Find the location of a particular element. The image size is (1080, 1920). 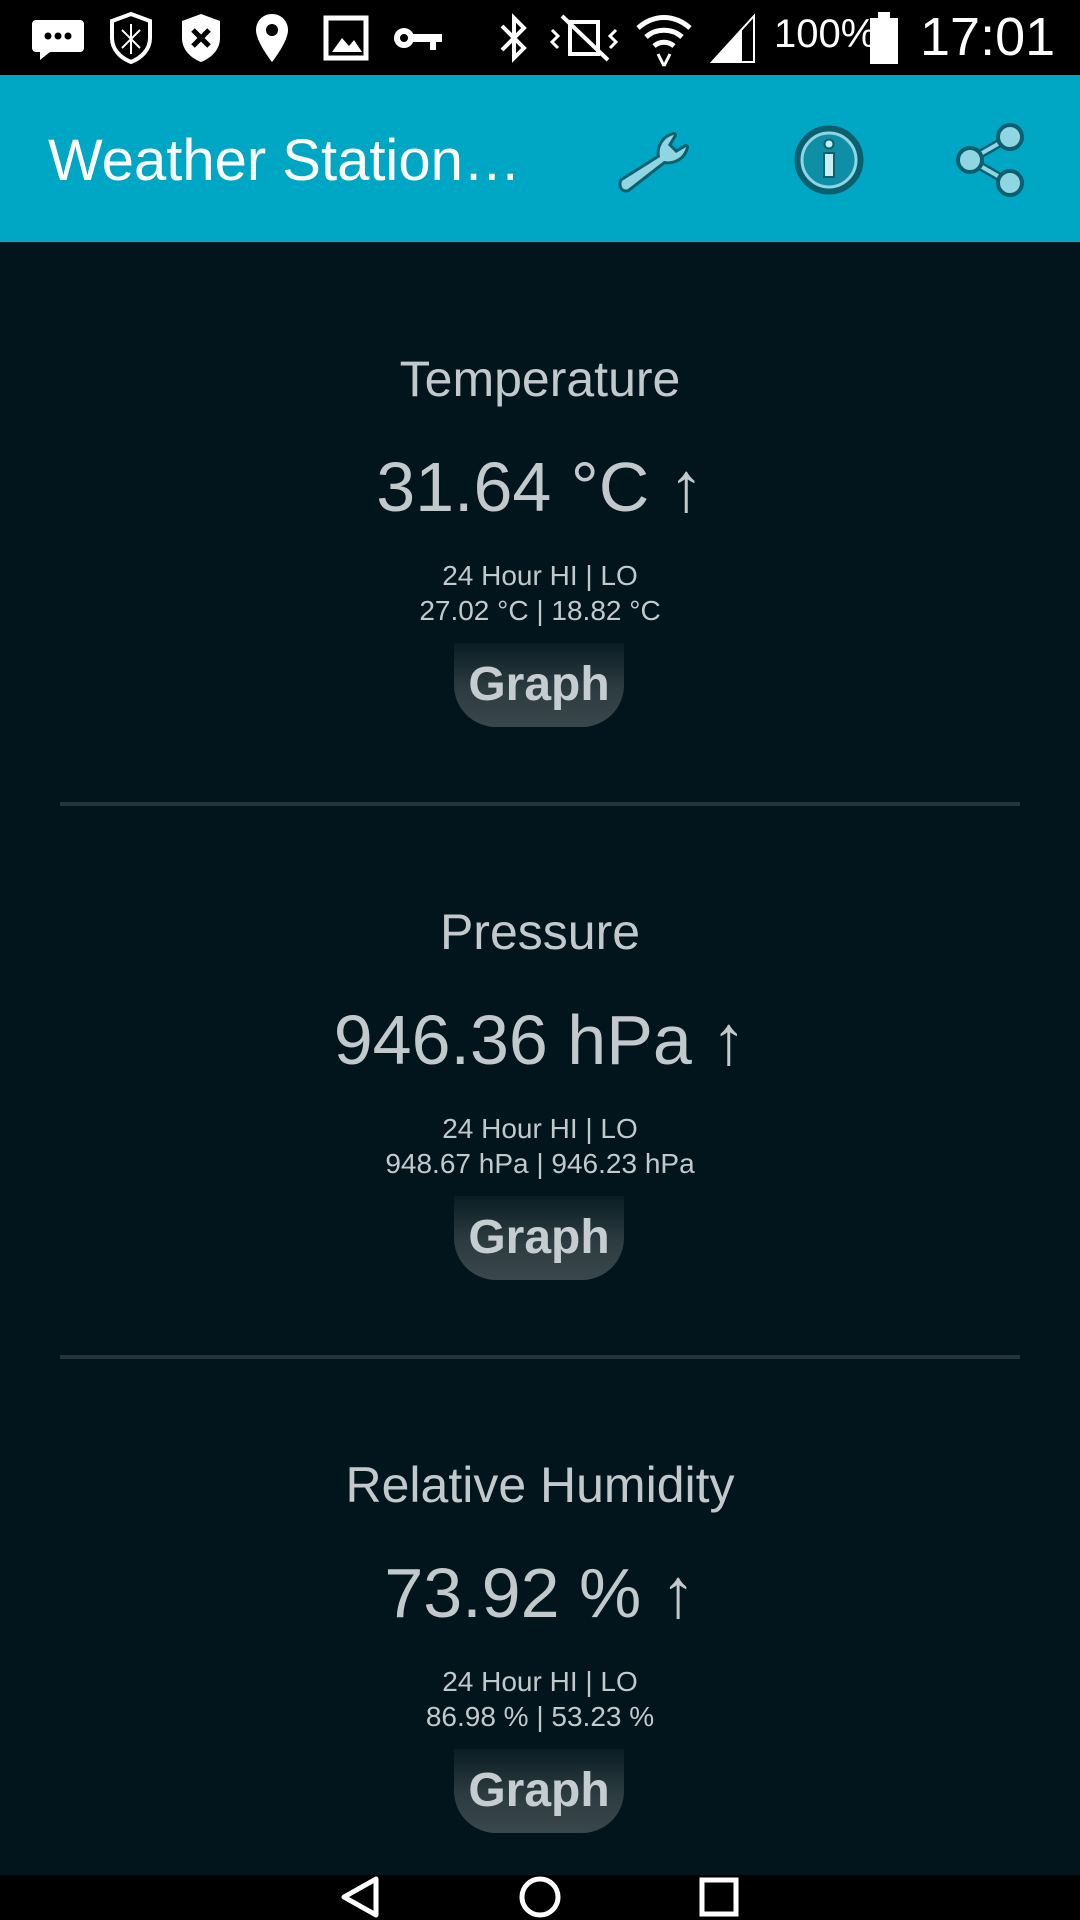

back-icon is located at coordinates (360, 1897).